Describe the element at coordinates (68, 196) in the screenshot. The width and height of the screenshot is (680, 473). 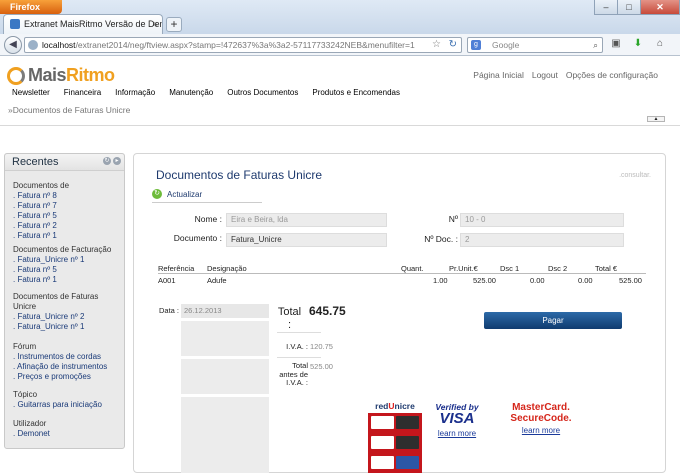
I see `sidebar-item: . Fatura nº 8` at that location.